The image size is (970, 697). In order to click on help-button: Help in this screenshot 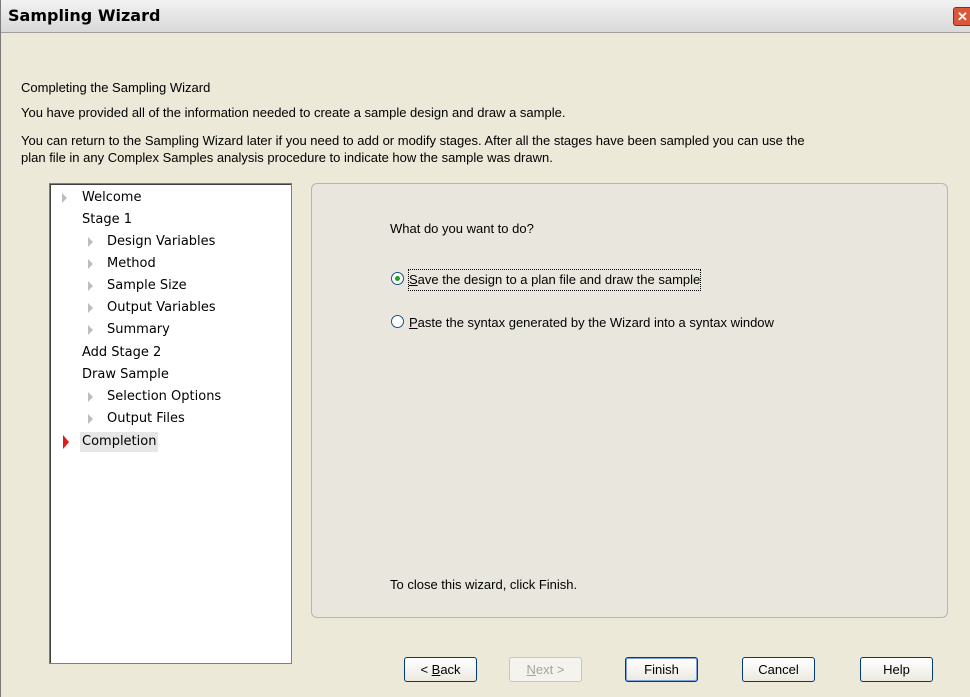, I will do `click(896, 669)`.